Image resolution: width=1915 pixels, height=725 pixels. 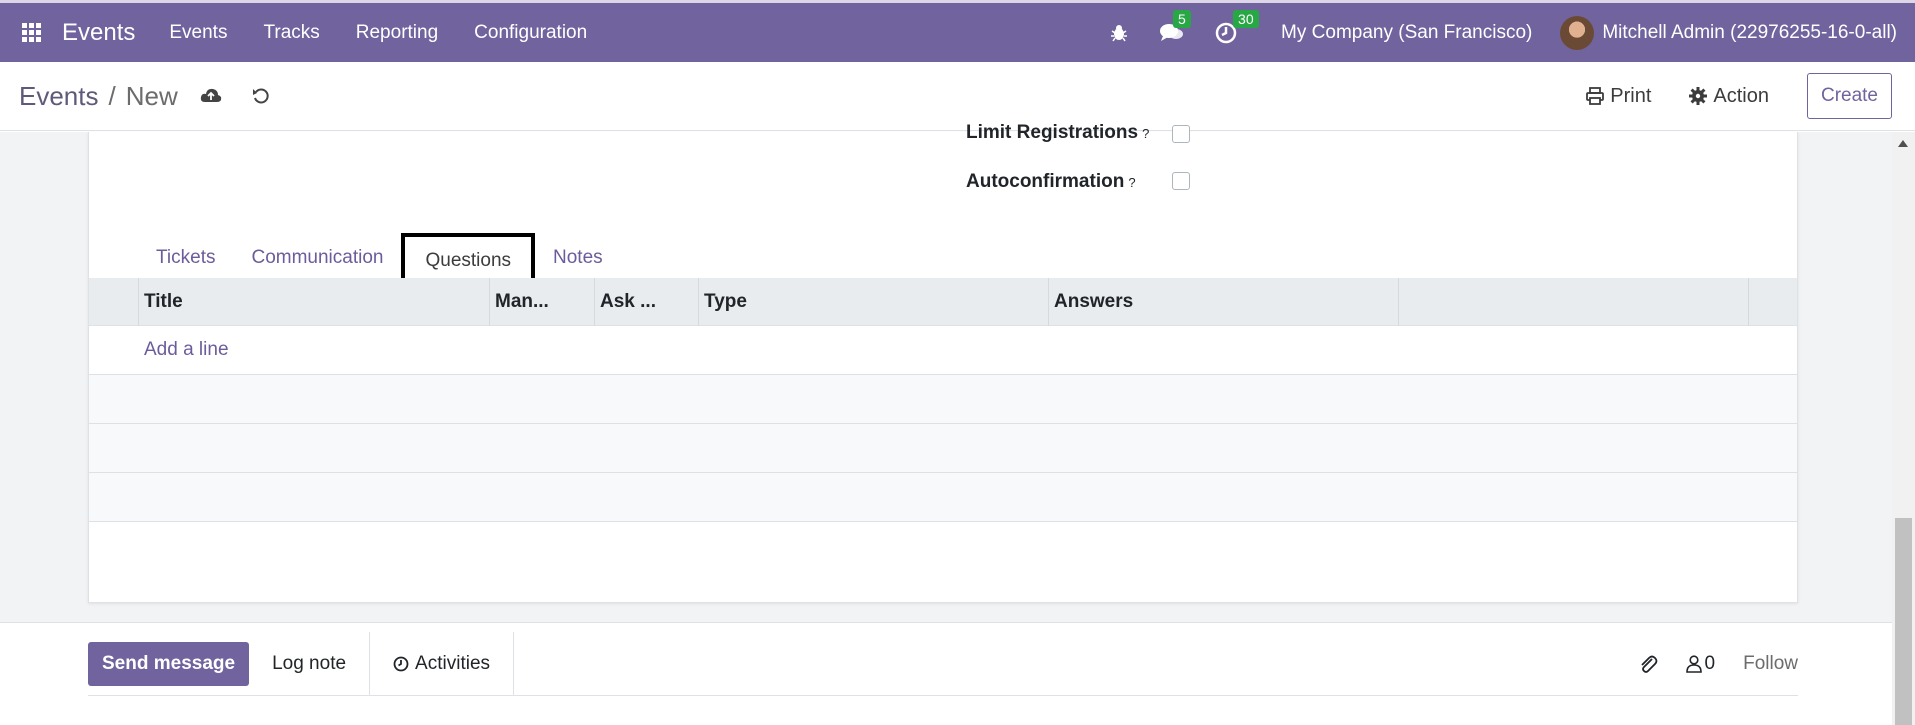 What do you see at coordinates (1406, 33) in the screenshot?
I see `company-switcher: My Company (San Francisco)` at bounding box center [1406, 33].